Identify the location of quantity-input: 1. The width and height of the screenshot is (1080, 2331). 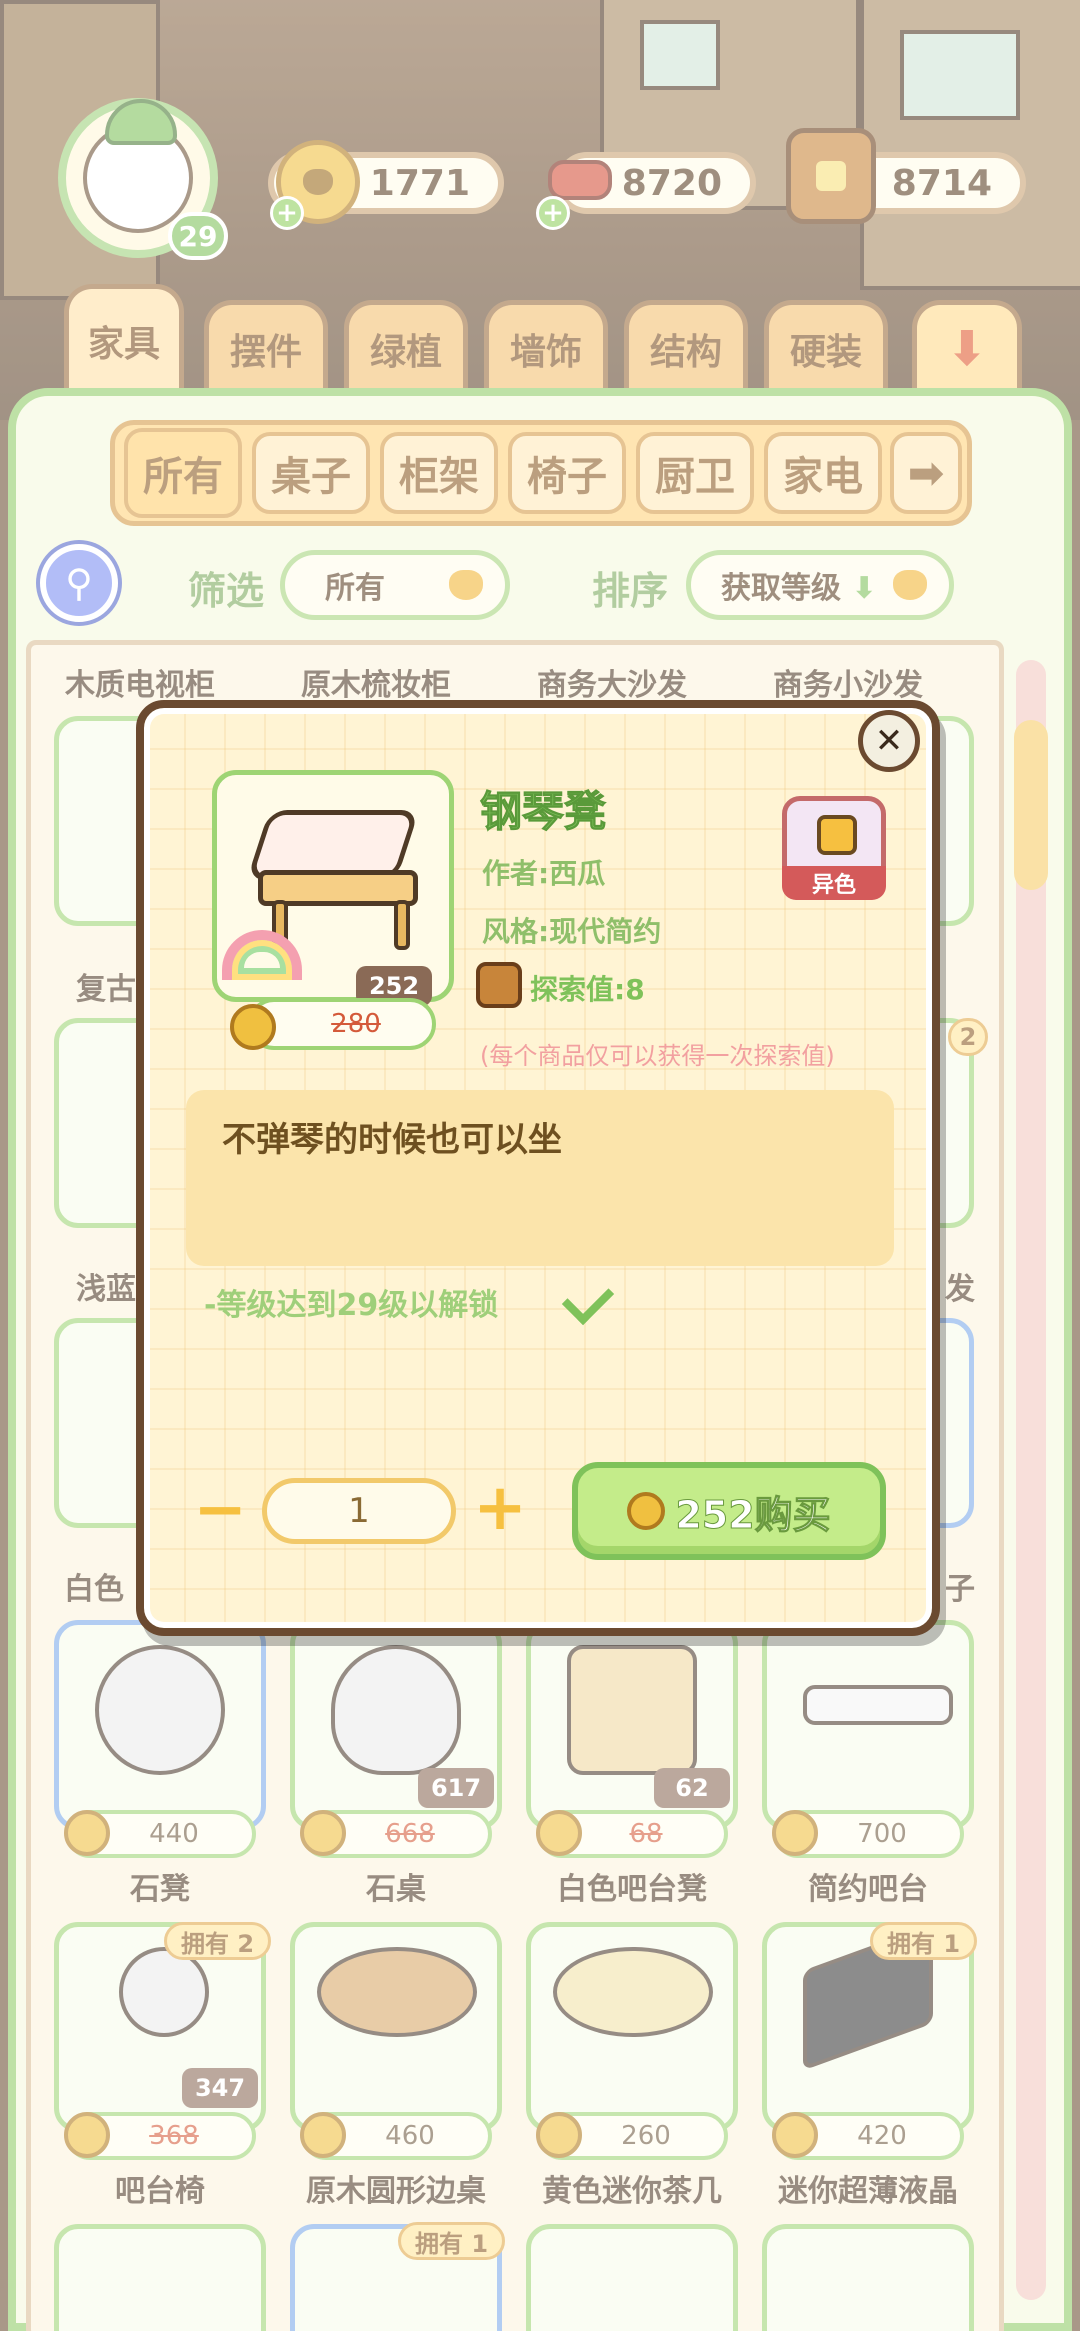
(359, 1511).